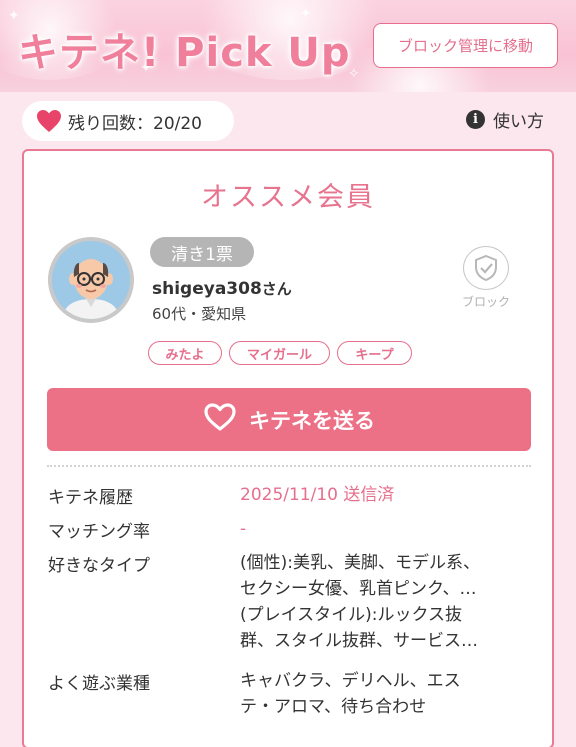 Image resolution: width=576 pixels, height=747 pixels. What do you see at coordinates (243, 529) in the screenshot?
I see `matching-rate-value: -` at bounding box center [243, 529].